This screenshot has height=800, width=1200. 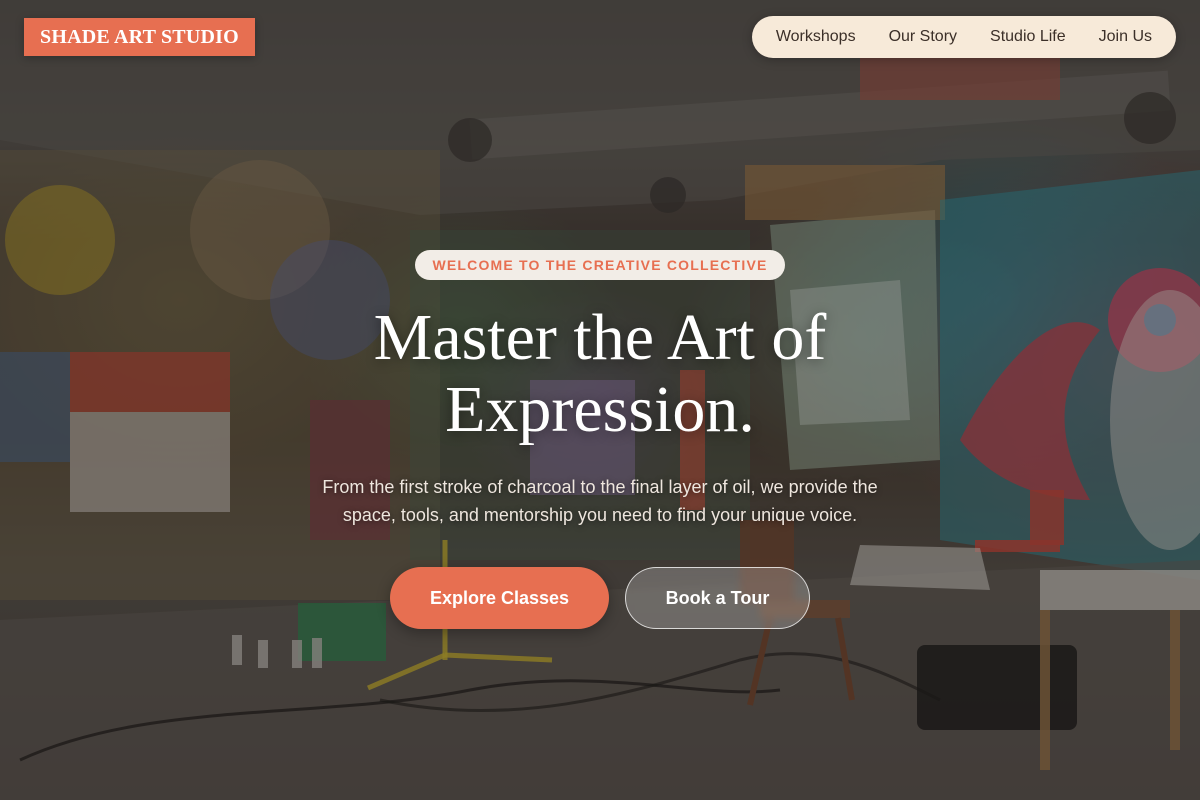 I want to click on book-a-tour-button: Book a Tour, so click(x=717, y=598).